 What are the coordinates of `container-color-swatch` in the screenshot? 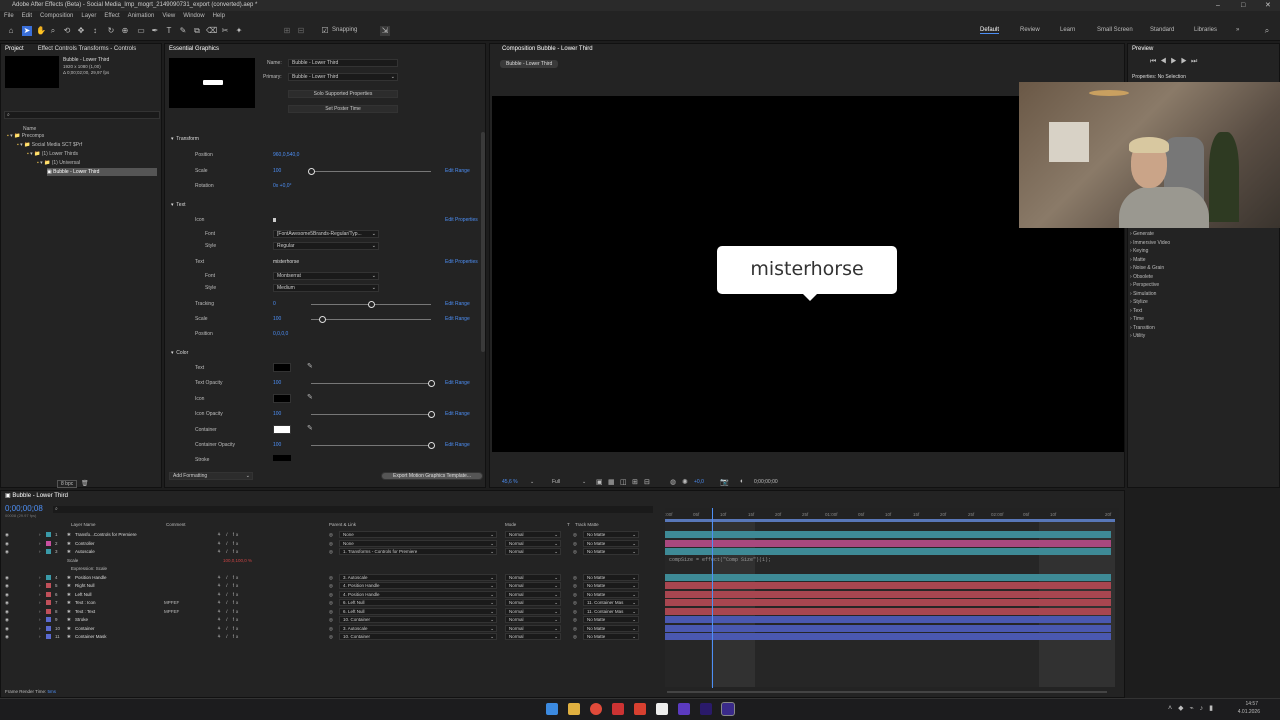 It's located at (282, 429).